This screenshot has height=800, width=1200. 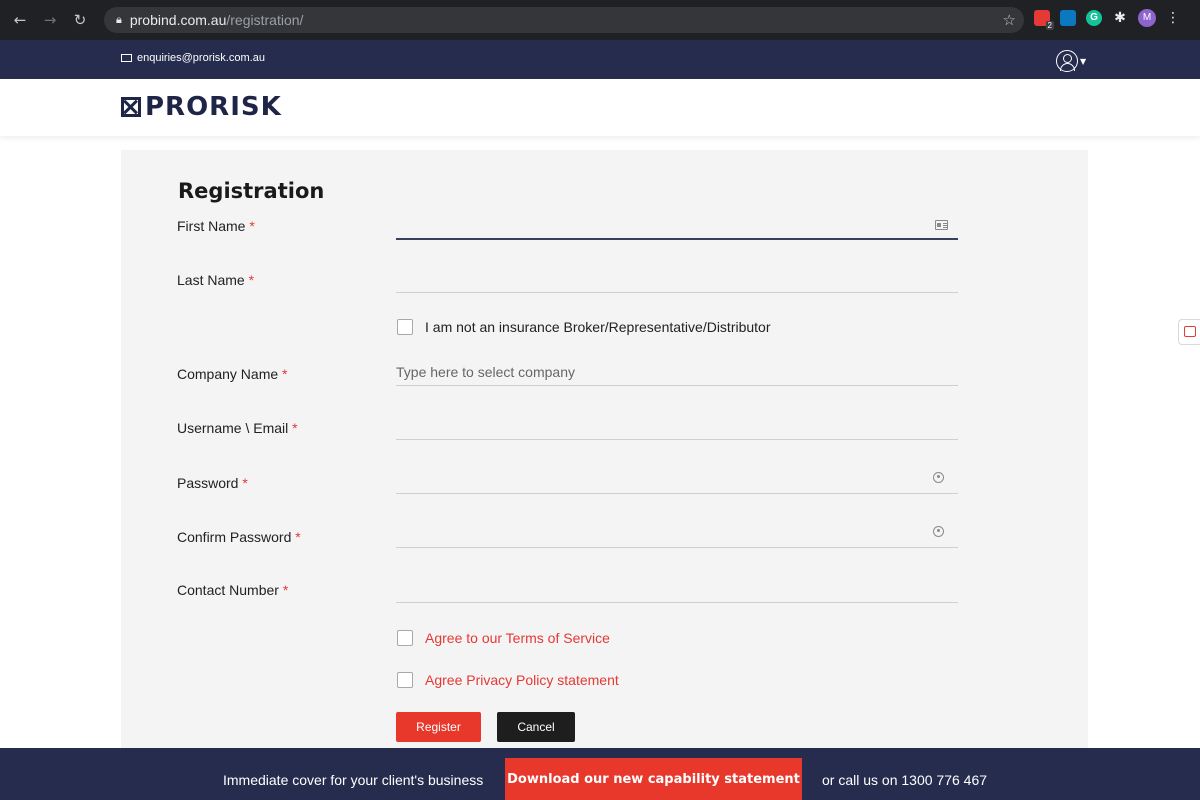 I want to click on privacy-option: Agree Privacy Policy statement, so click(x=508, y=680).